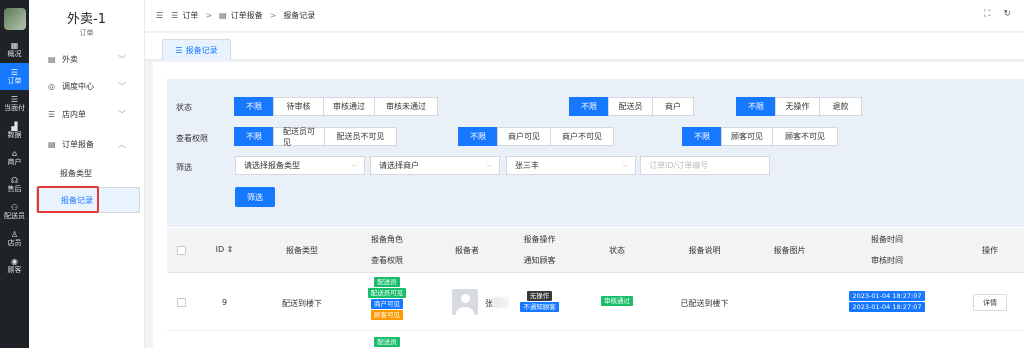 The width and height of the screenshot is (1024, 348). I want to click on rail-item-merchant: ⌂ 商户, so click(14, 157).